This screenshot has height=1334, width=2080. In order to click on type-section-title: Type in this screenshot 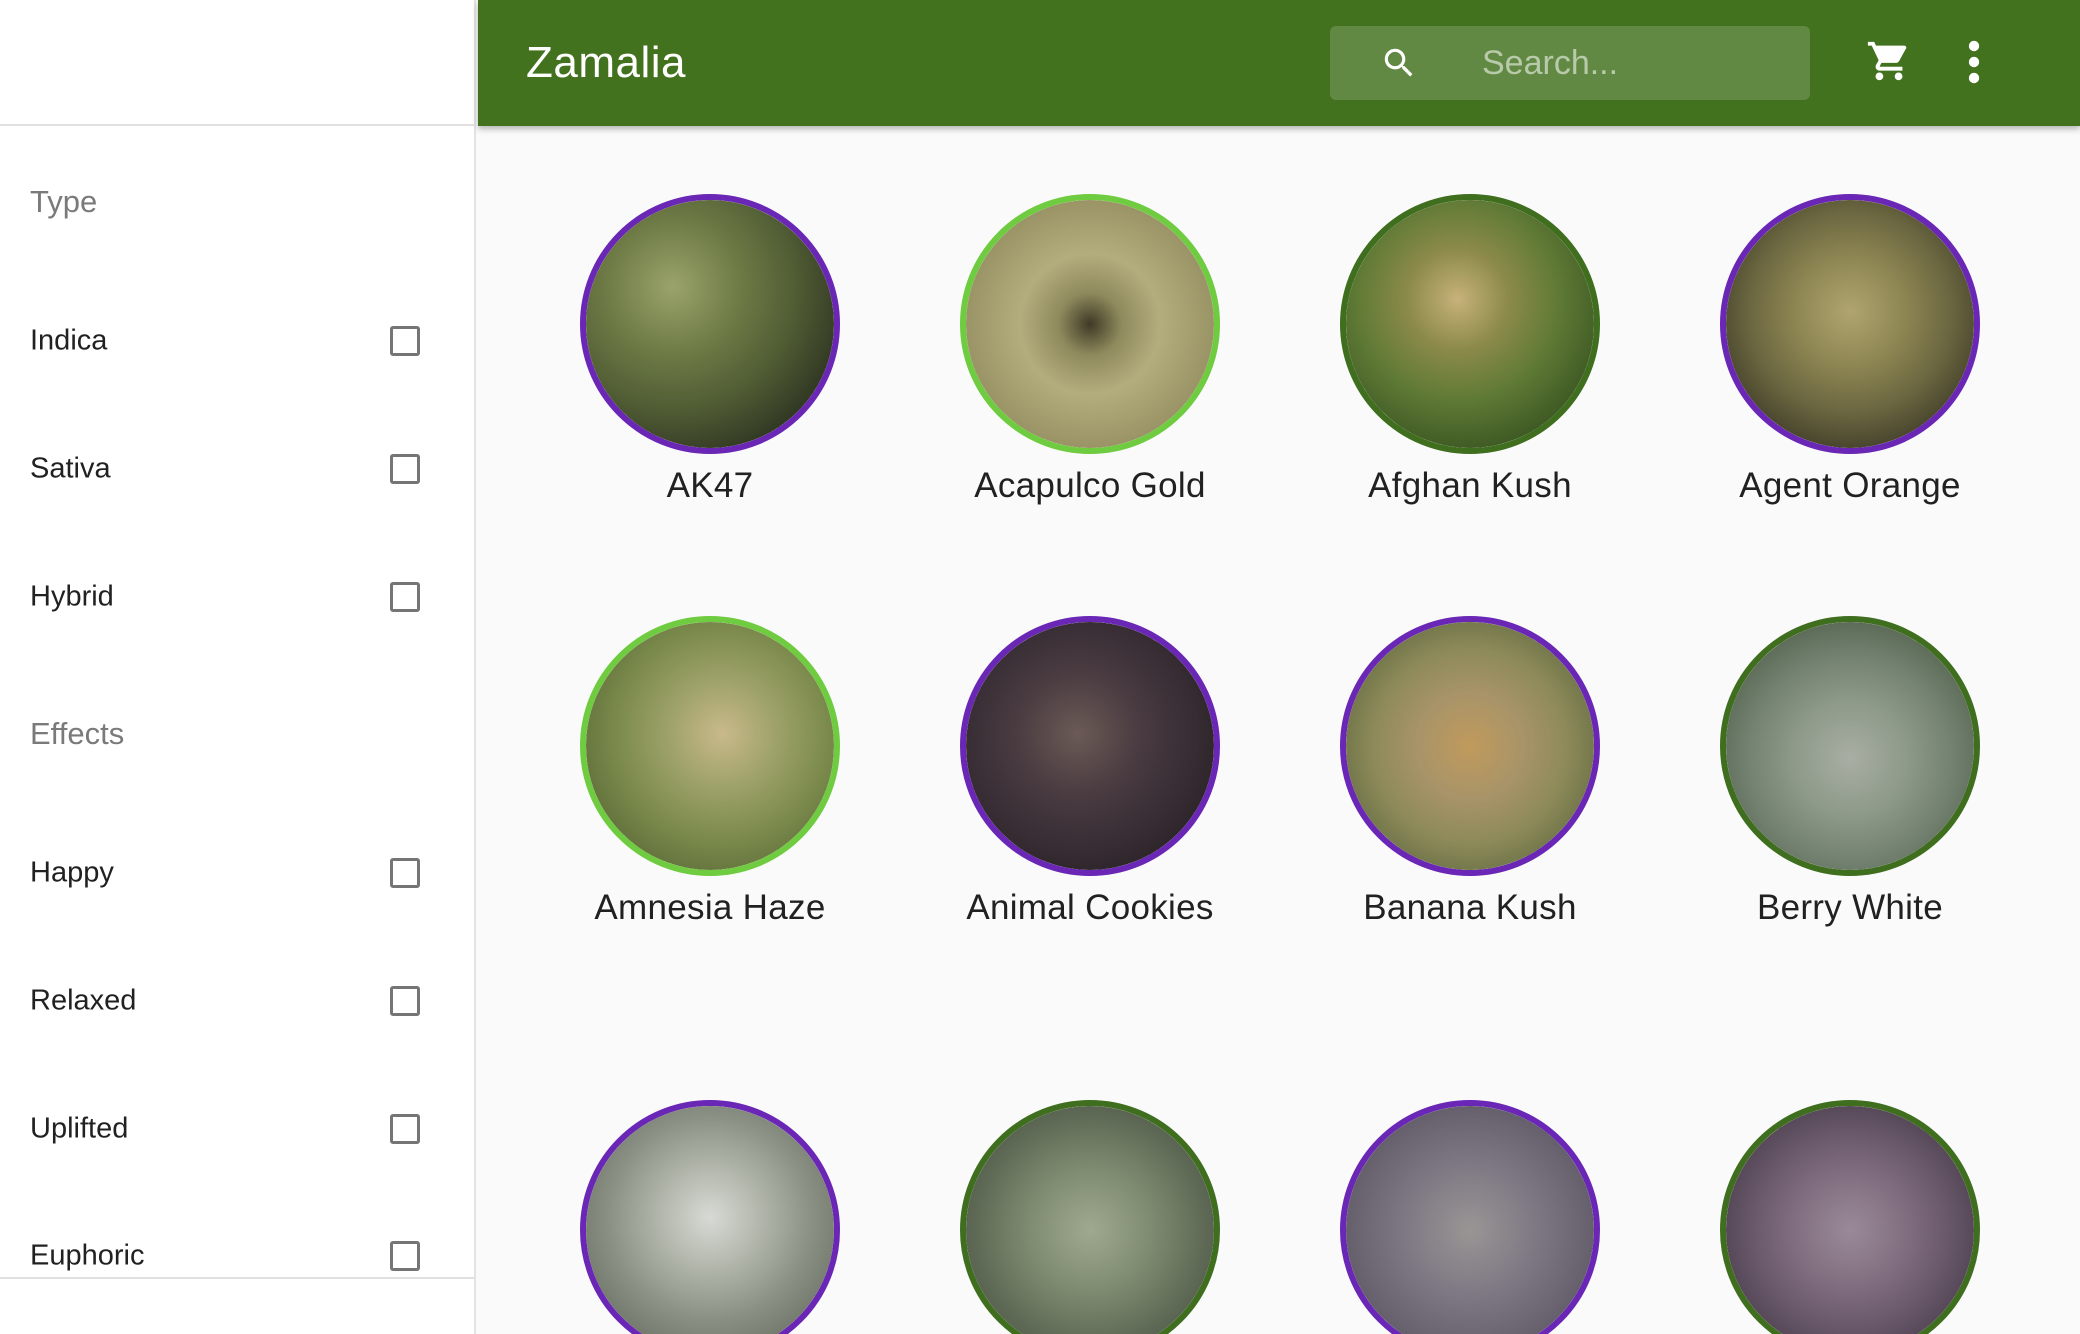, I will do `click(64, 201)`.